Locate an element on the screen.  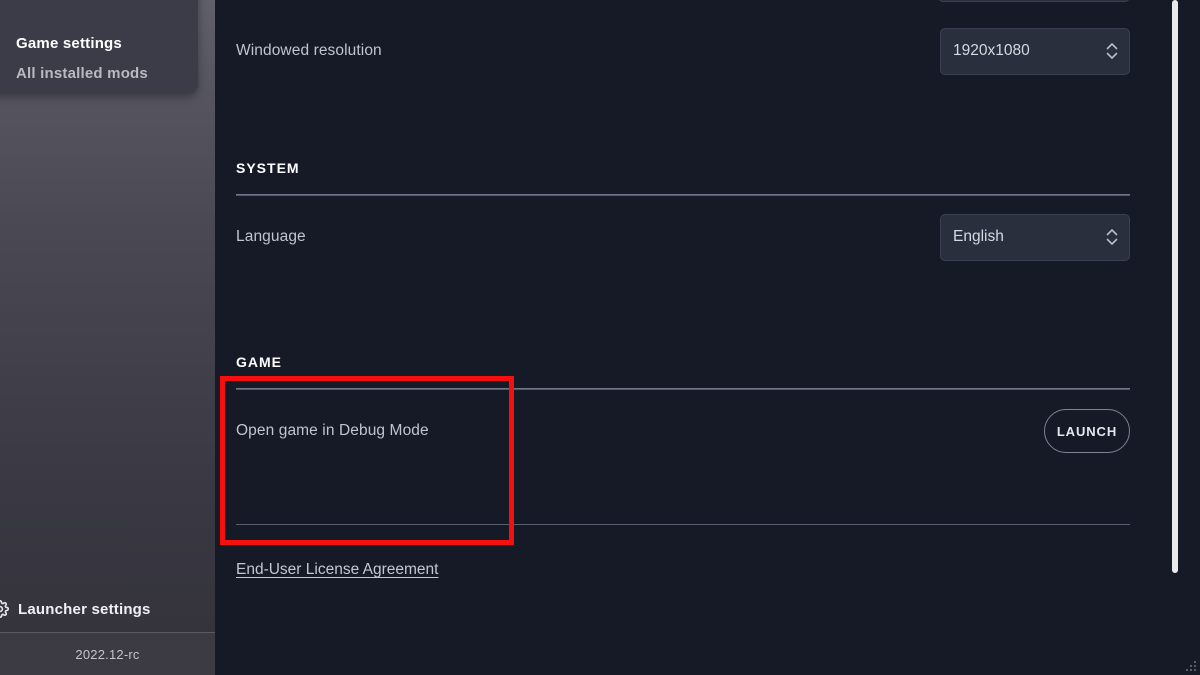
sidebar-item-launcher-settings: Launcher settings is located at coordinates (107, 609).